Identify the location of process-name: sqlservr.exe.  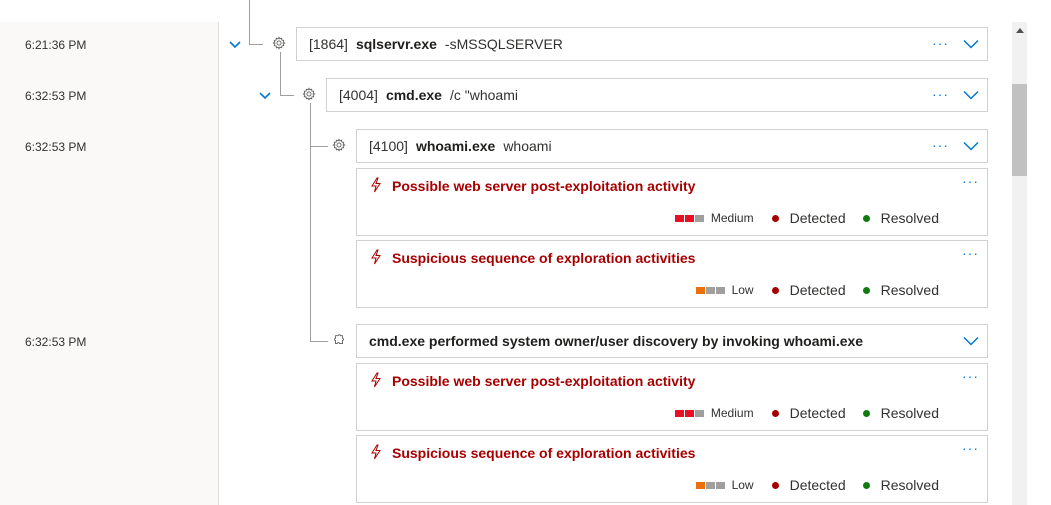
(396, 44).